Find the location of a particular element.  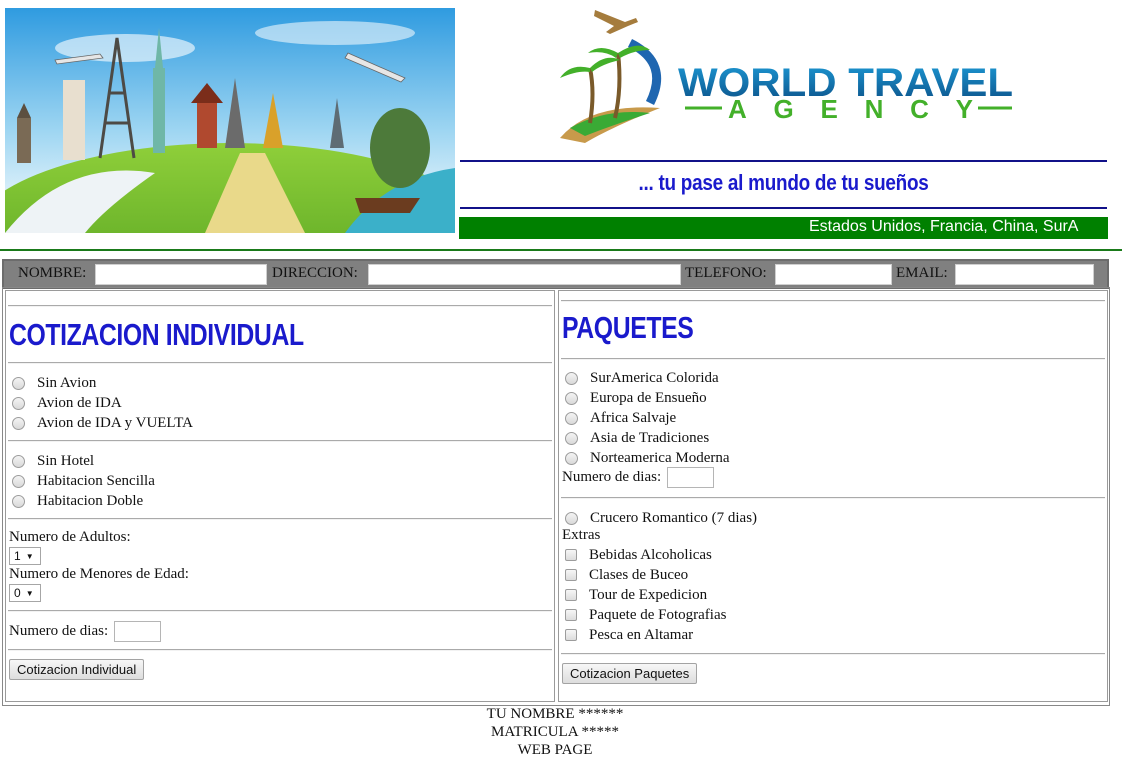

extra-fotografias: Paquete de Fotografias is located at coordinates (644, 615).